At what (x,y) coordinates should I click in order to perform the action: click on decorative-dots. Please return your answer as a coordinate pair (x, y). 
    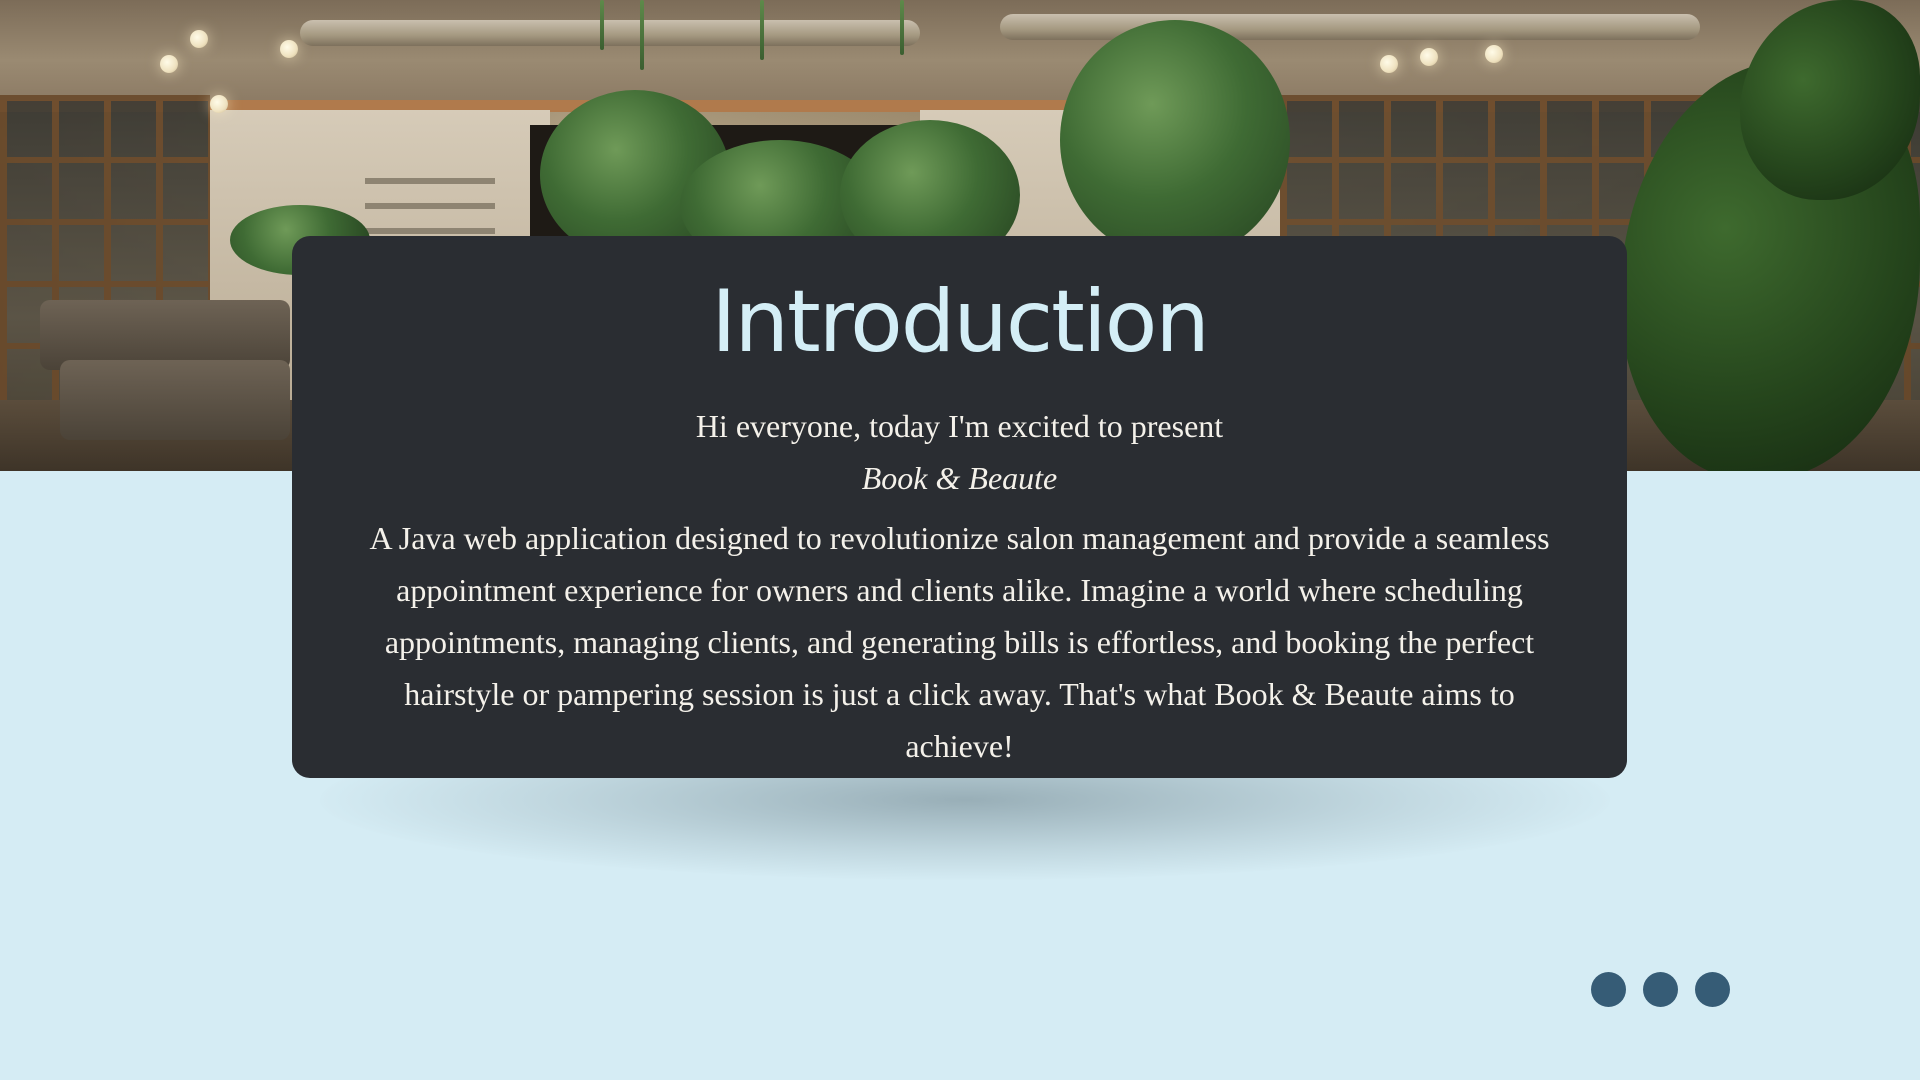
    Looking at the image, I should click on (1660, 989).